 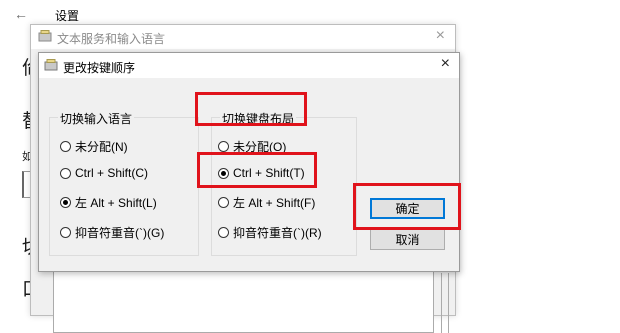 What do you see at coordinates (257, 170) in the screenshot?
I see `highlight-ctrl-shift` at bounding box center [257, 170].